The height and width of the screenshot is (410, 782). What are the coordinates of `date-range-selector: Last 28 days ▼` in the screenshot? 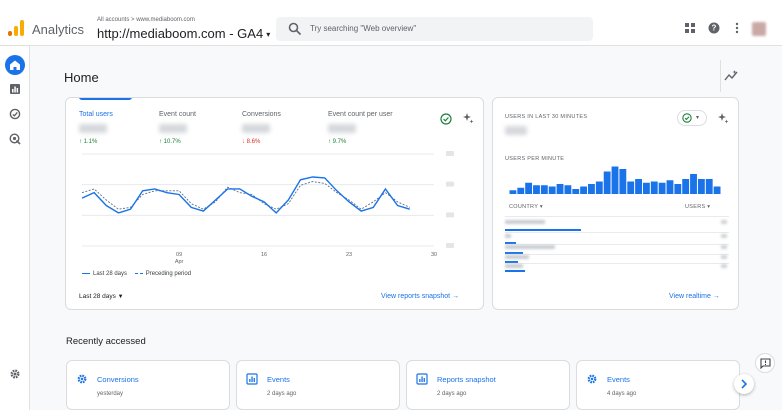 It's located at (101, 296).